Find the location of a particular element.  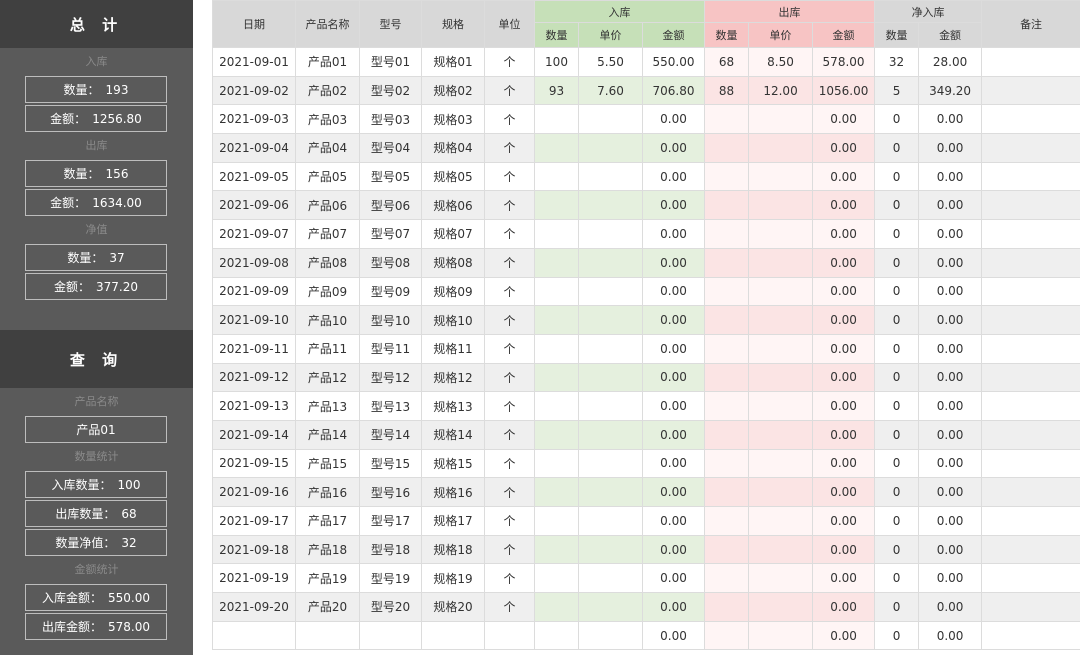

cell-in-qty: 100 is located at coordinates (556, 62).